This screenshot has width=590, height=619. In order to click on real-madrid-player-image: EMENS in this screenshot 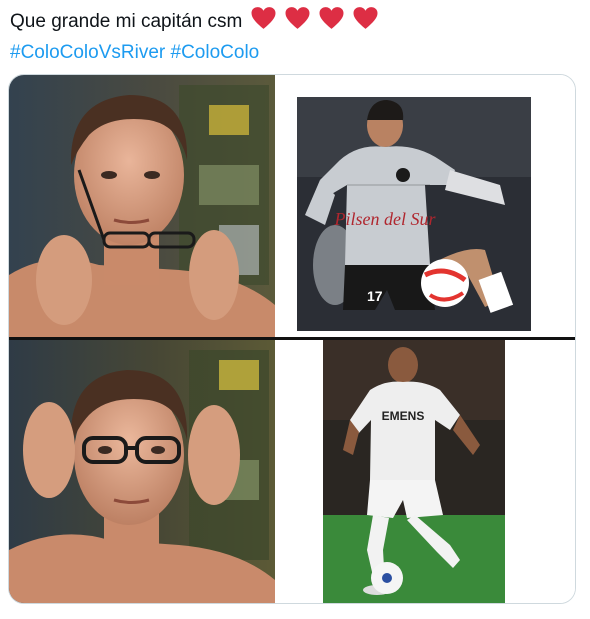, I will do `click(414, 471)`.